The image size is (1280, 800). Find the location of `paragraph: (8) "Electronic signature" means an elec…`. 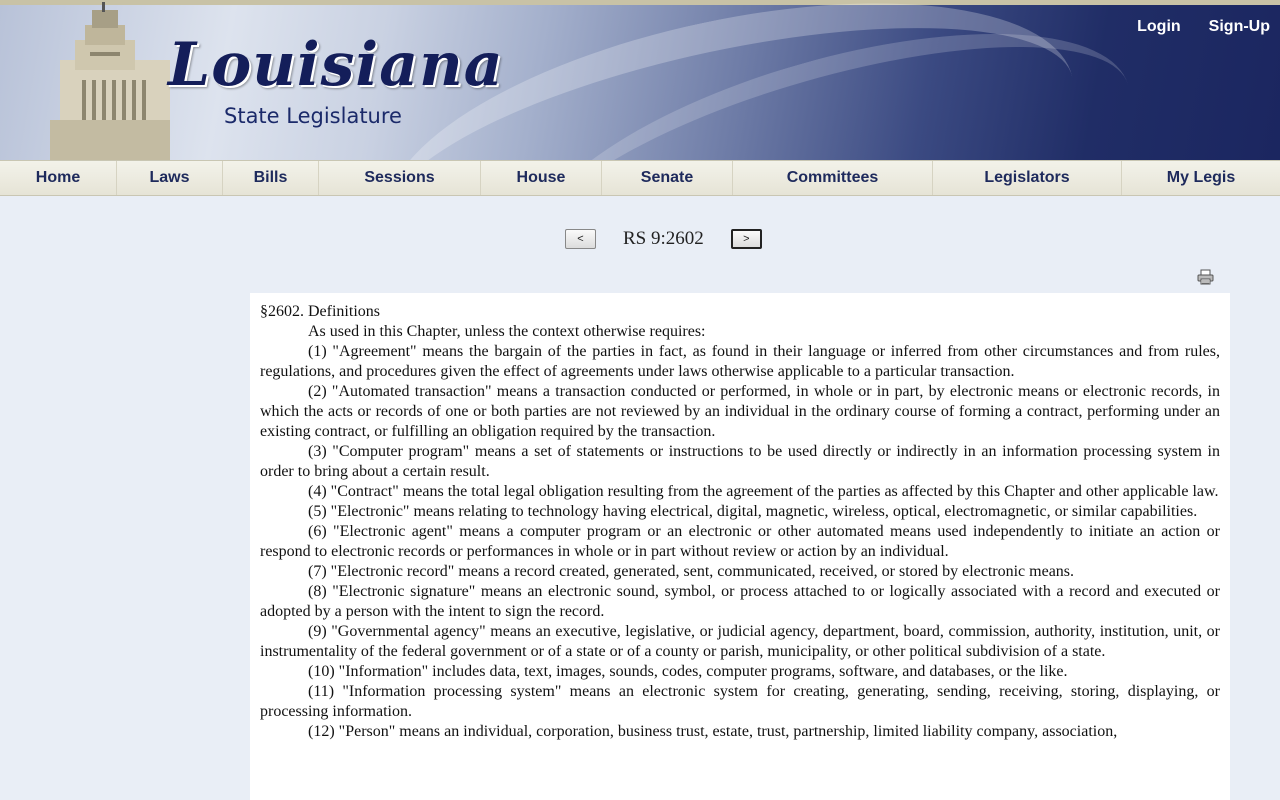

paragraph: (8) "Electronic signature" means an elec… is located at coordinates (740, 601).